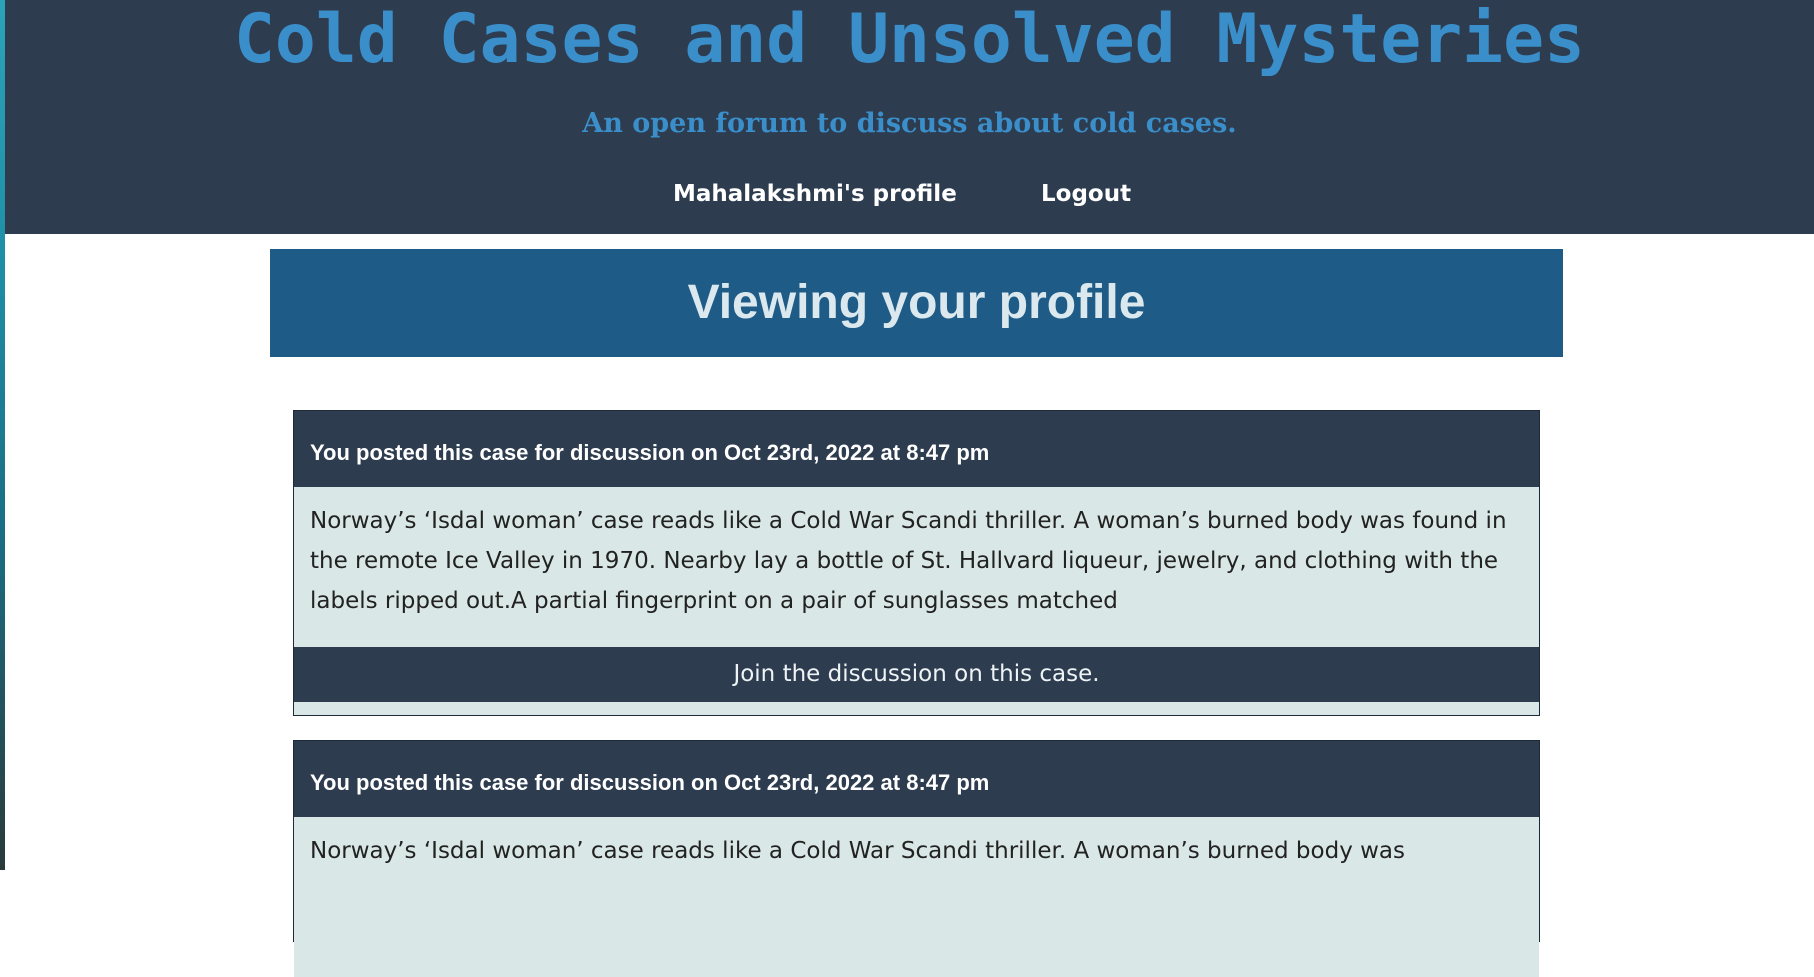 The image size is (1814, 977). I want to click on case-card-footer: Join the discussion on this case., so click(916, 674).